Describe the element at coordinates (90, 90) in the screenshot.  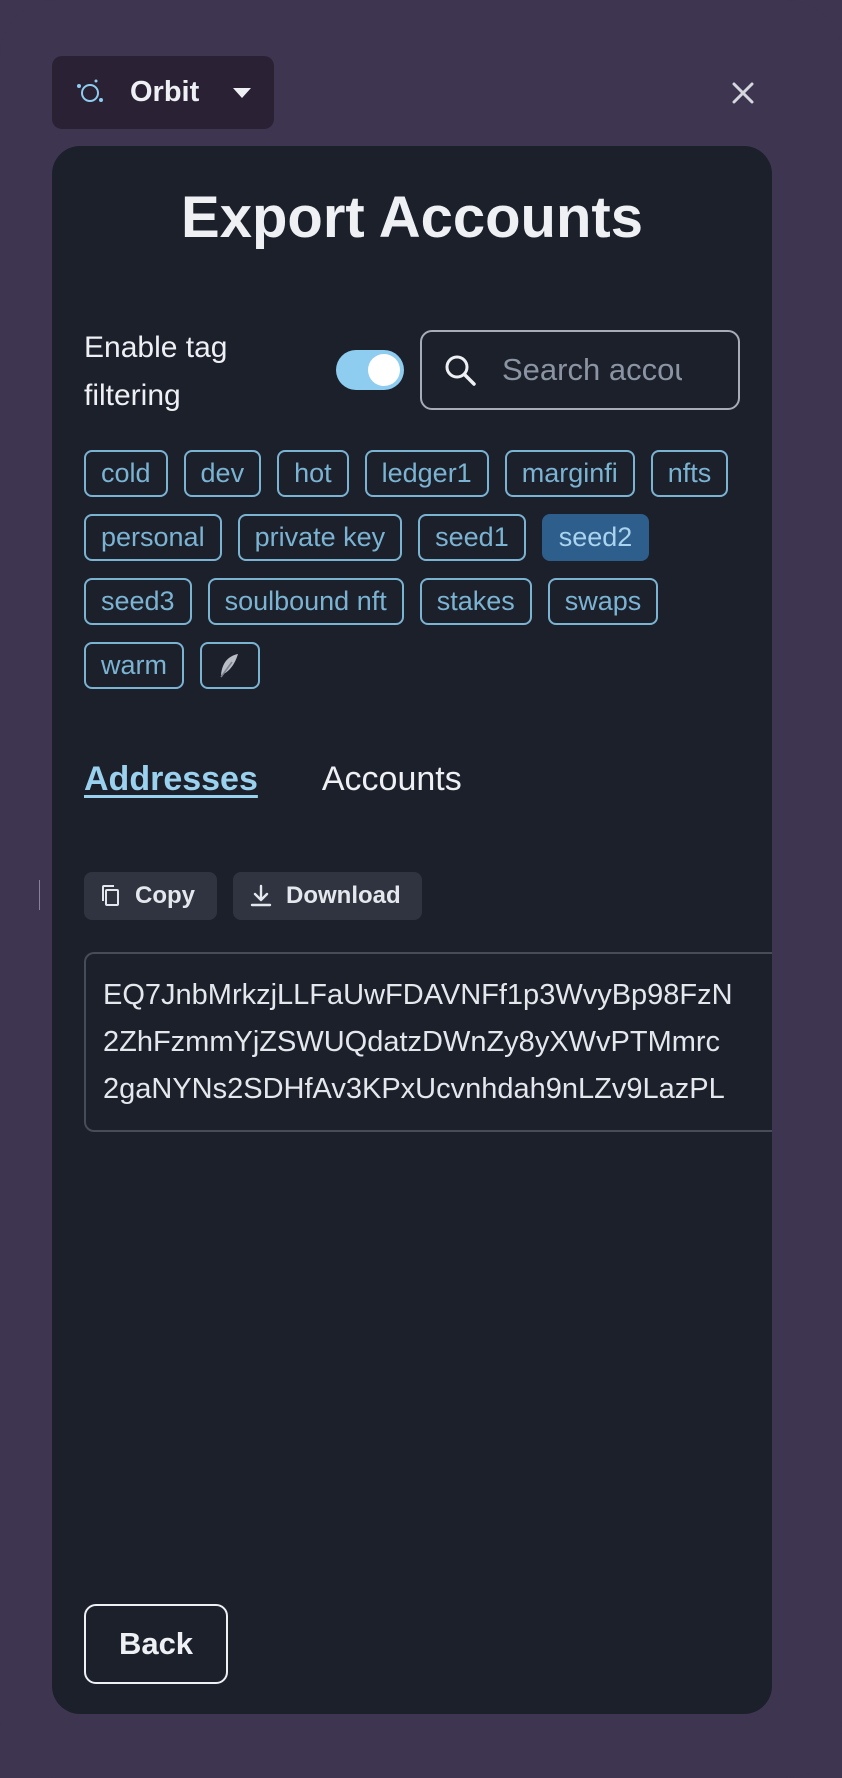
I see `orbit-icon` at that location.